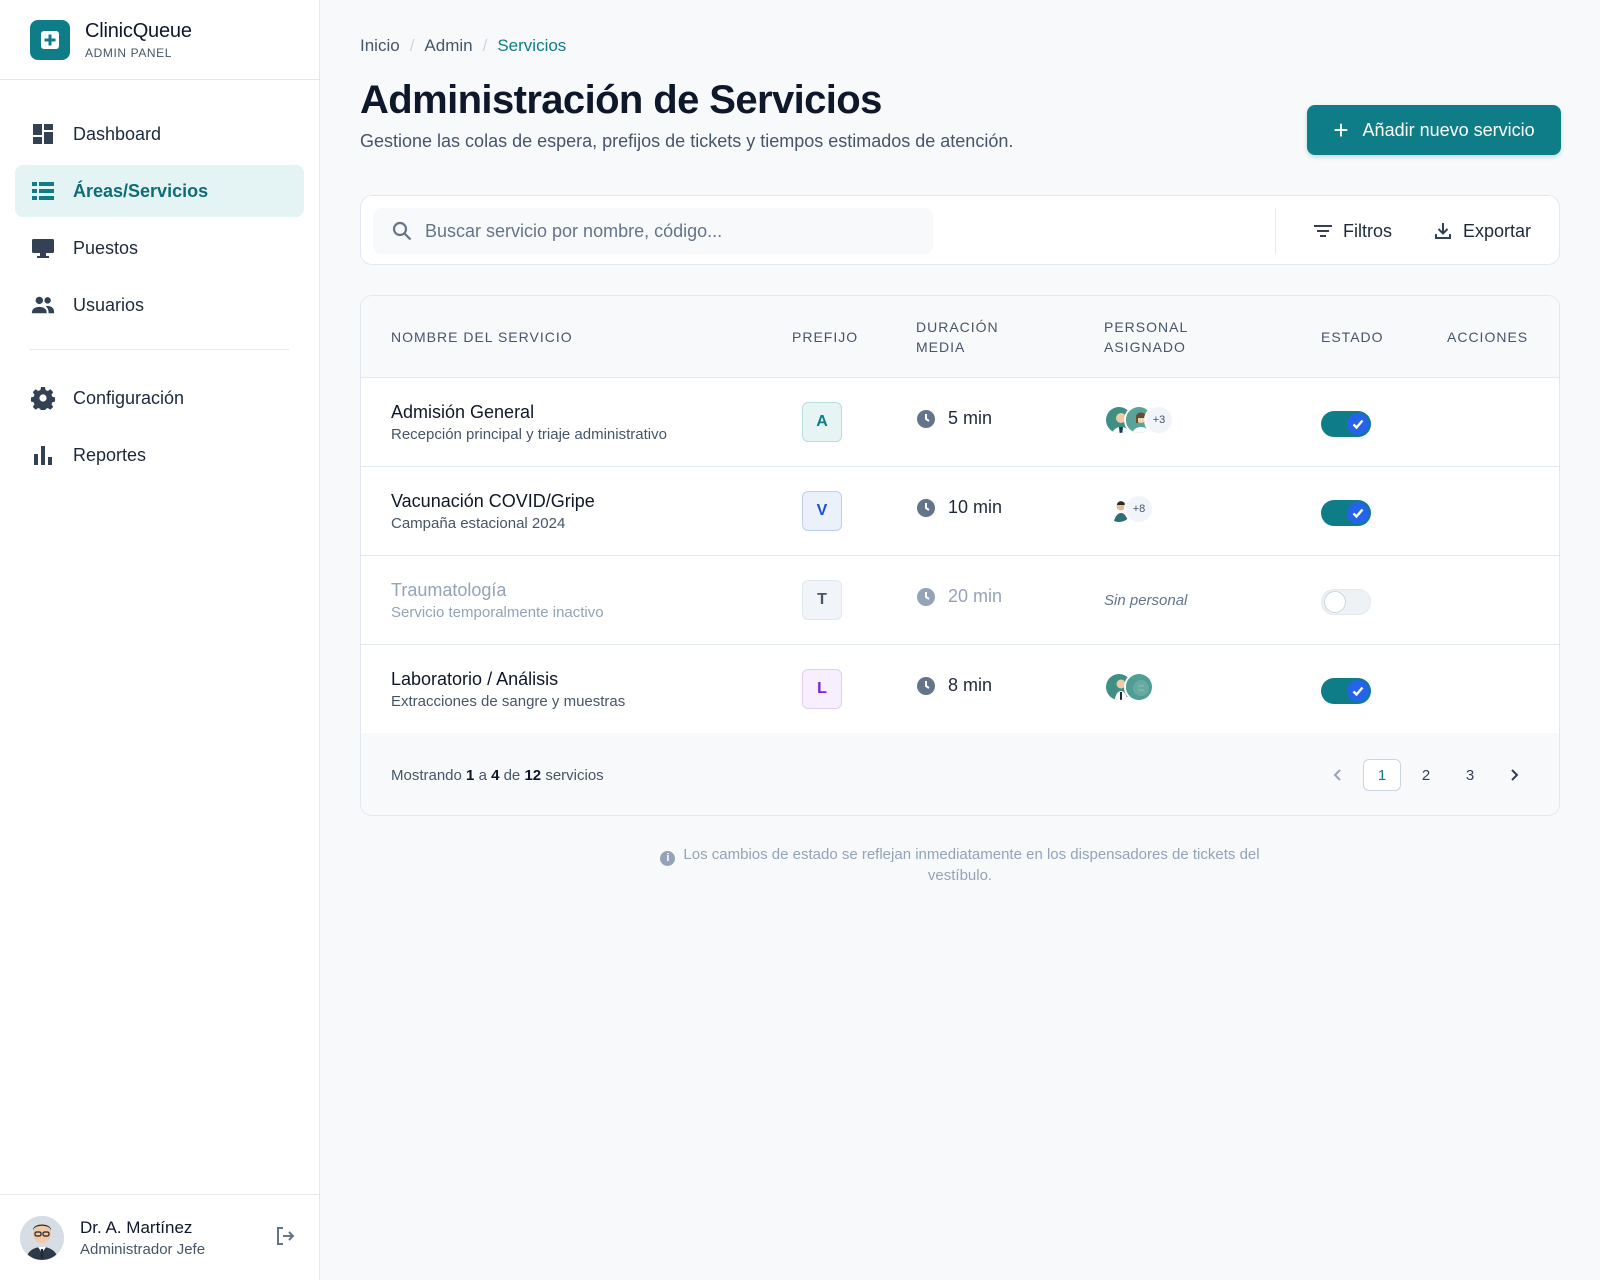 Image resolution: width=1600 pixels, height=1280 pixels. I want to click on showing-de: de, so click(512, 775).